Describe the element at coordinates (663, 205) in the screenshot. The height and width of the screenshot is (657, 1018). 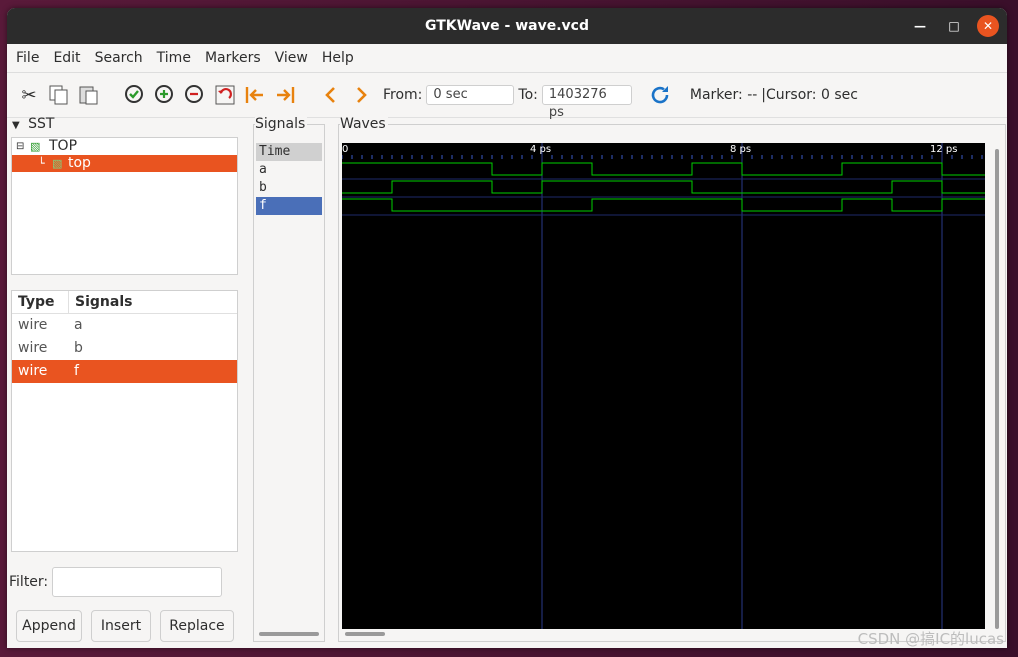
I see `waveform-f` at that location.